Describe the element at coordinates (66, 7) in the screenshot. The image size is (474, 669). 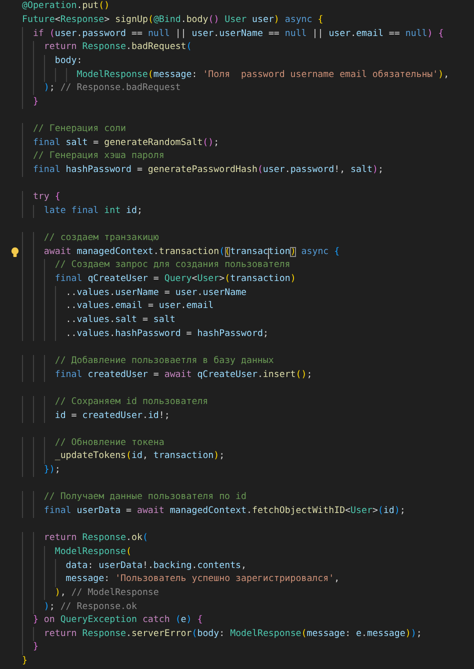
I see `code-line: @Operation.put()` at that location.